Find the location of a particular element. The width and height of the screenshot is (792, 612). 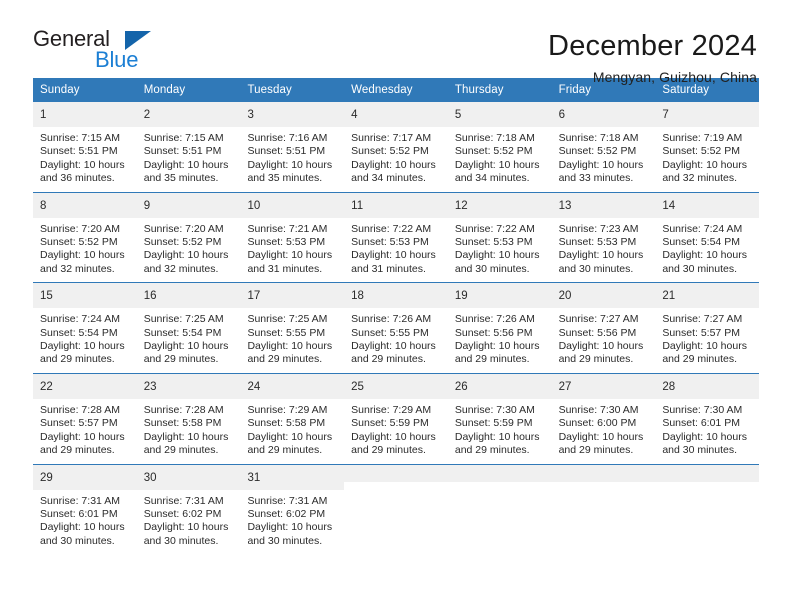

dow-tuesday: Tuesday is located at coordinates (269, 90).